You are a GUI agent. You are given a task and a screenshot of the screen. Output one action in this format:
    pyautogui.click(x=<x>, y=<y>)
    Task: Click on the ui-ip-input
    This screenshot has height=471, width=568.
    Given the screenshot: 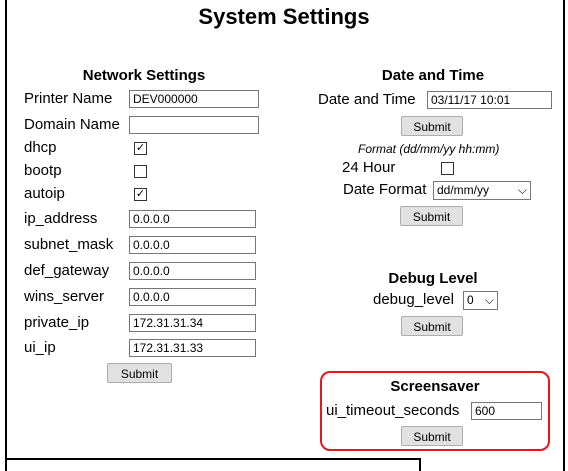 What is the action you would take?
    pyautogui.click(x=192, y=348)
    